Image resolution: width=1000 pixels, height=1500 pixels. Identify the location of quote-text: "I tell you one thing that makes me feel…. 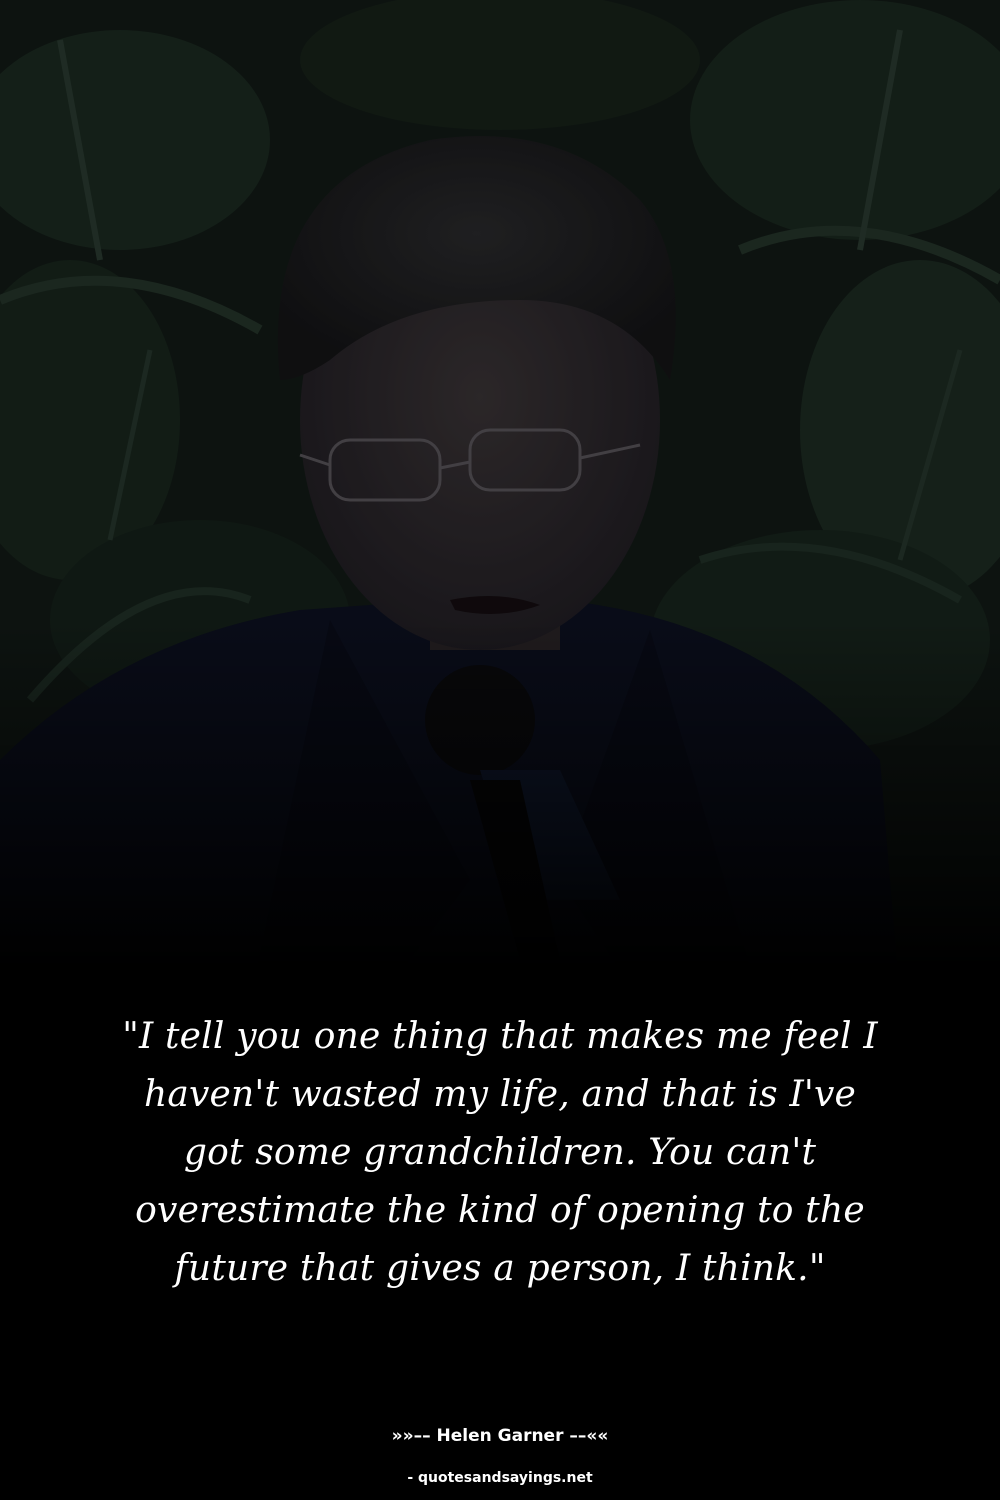
(500, 1152).